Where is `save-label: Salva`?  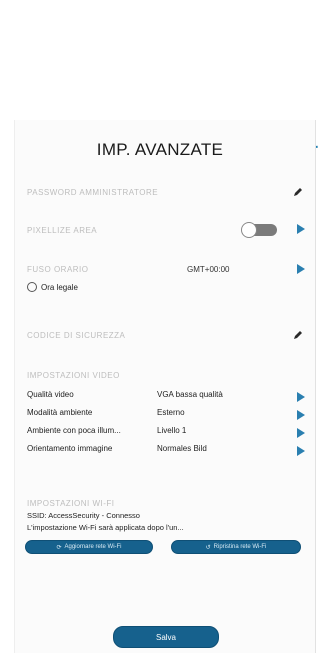 save-label: Salva is located at coordinates (165, 637).